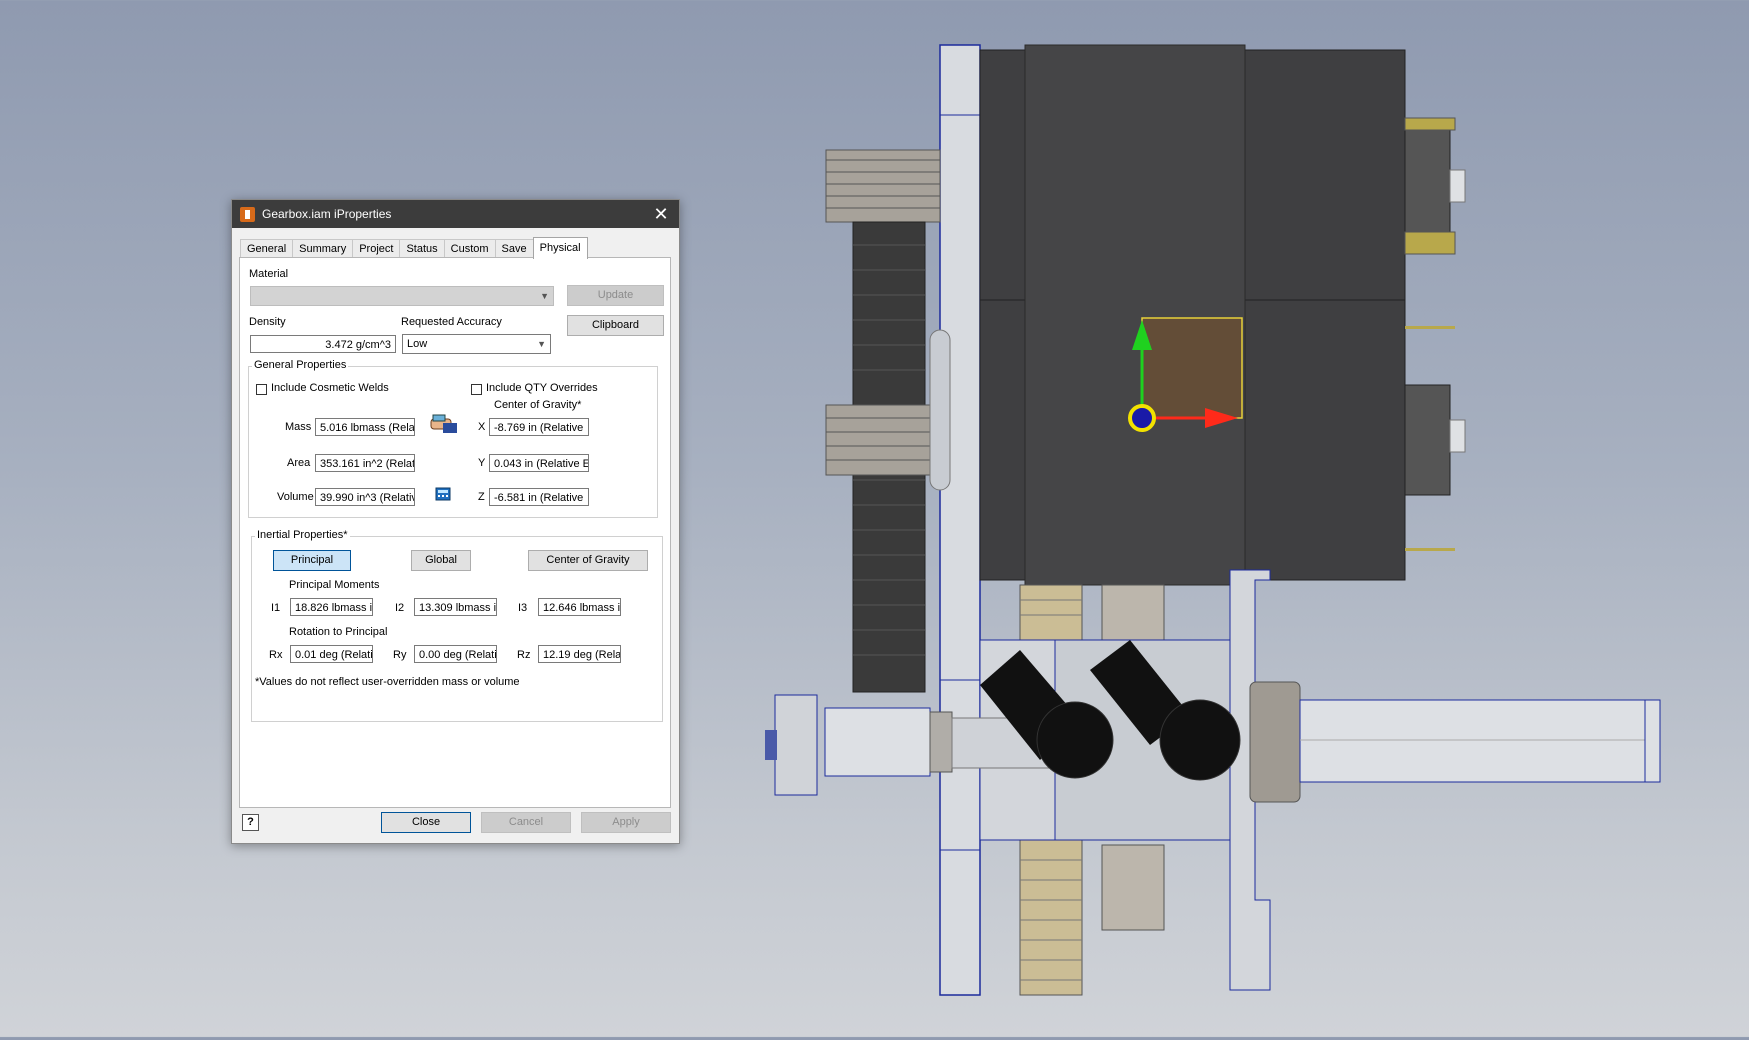 The image size is (1749, 1040). What do you see at coordinates (538, 405) in the screenshot?
I see `center-of-gravity-label: Center of Gravity*` at bounding box center [538, 405].